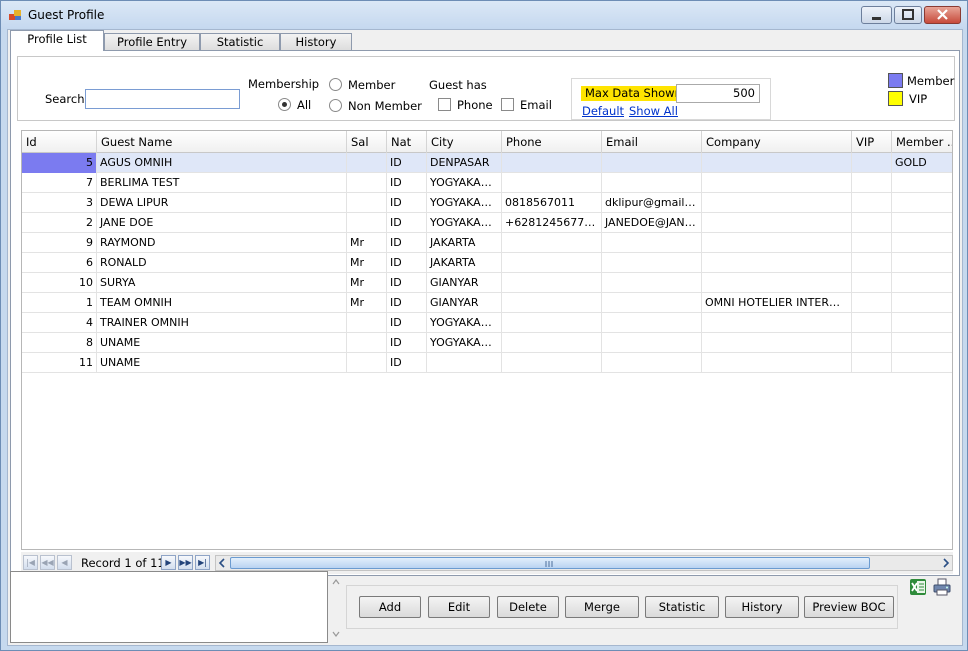 Image resolution: width=968 pixels, height=651 pixels. Describe the element at coordinates (284, 104) in the screenshot. I see `membership-all-radio` at that location.